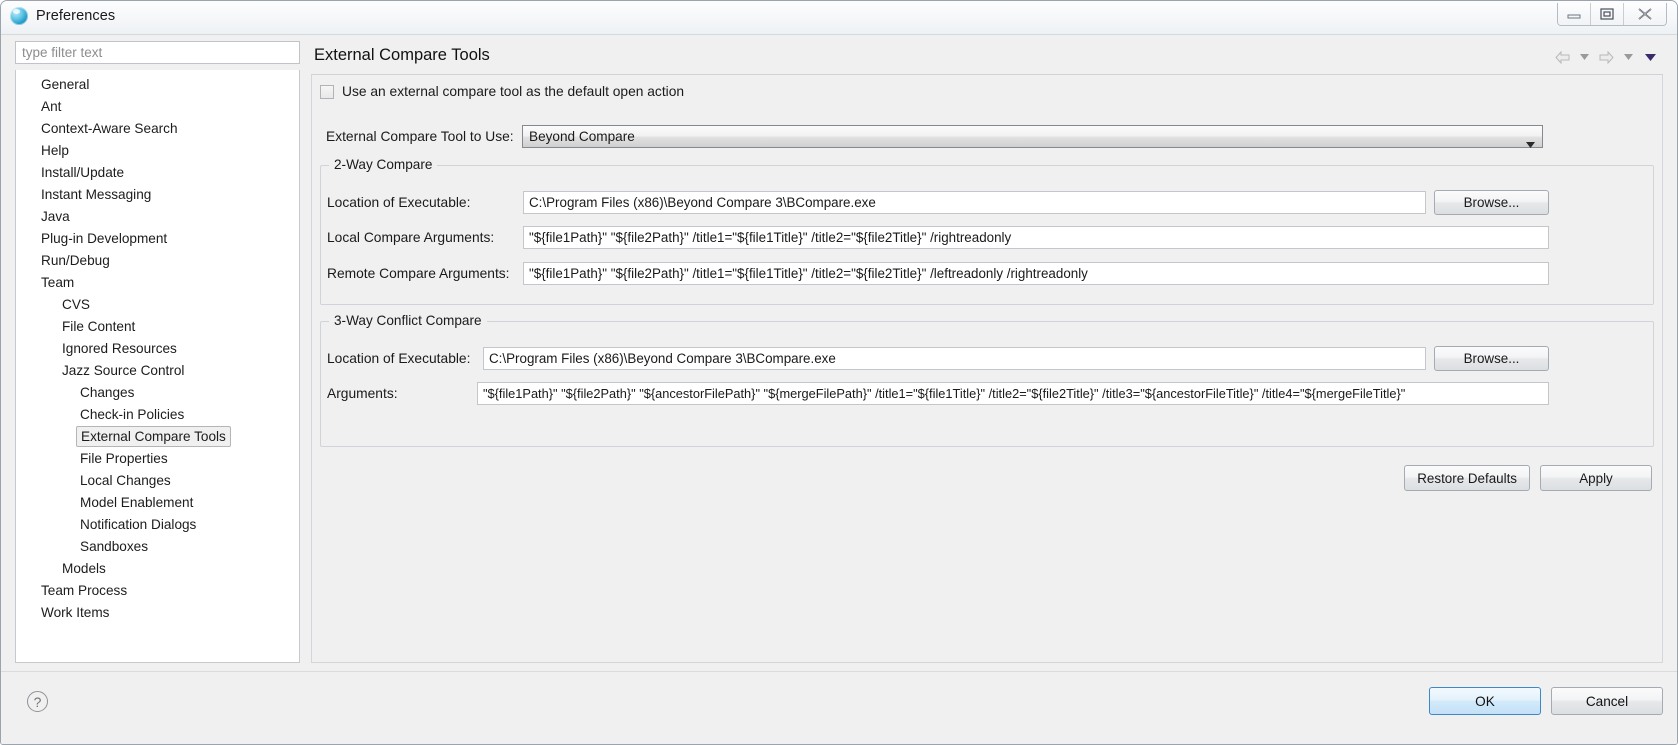 The width and height of the screenshot is (1678, 745). I want to click on sidebar-item-file-properties: File Properties, so click(157, 459).